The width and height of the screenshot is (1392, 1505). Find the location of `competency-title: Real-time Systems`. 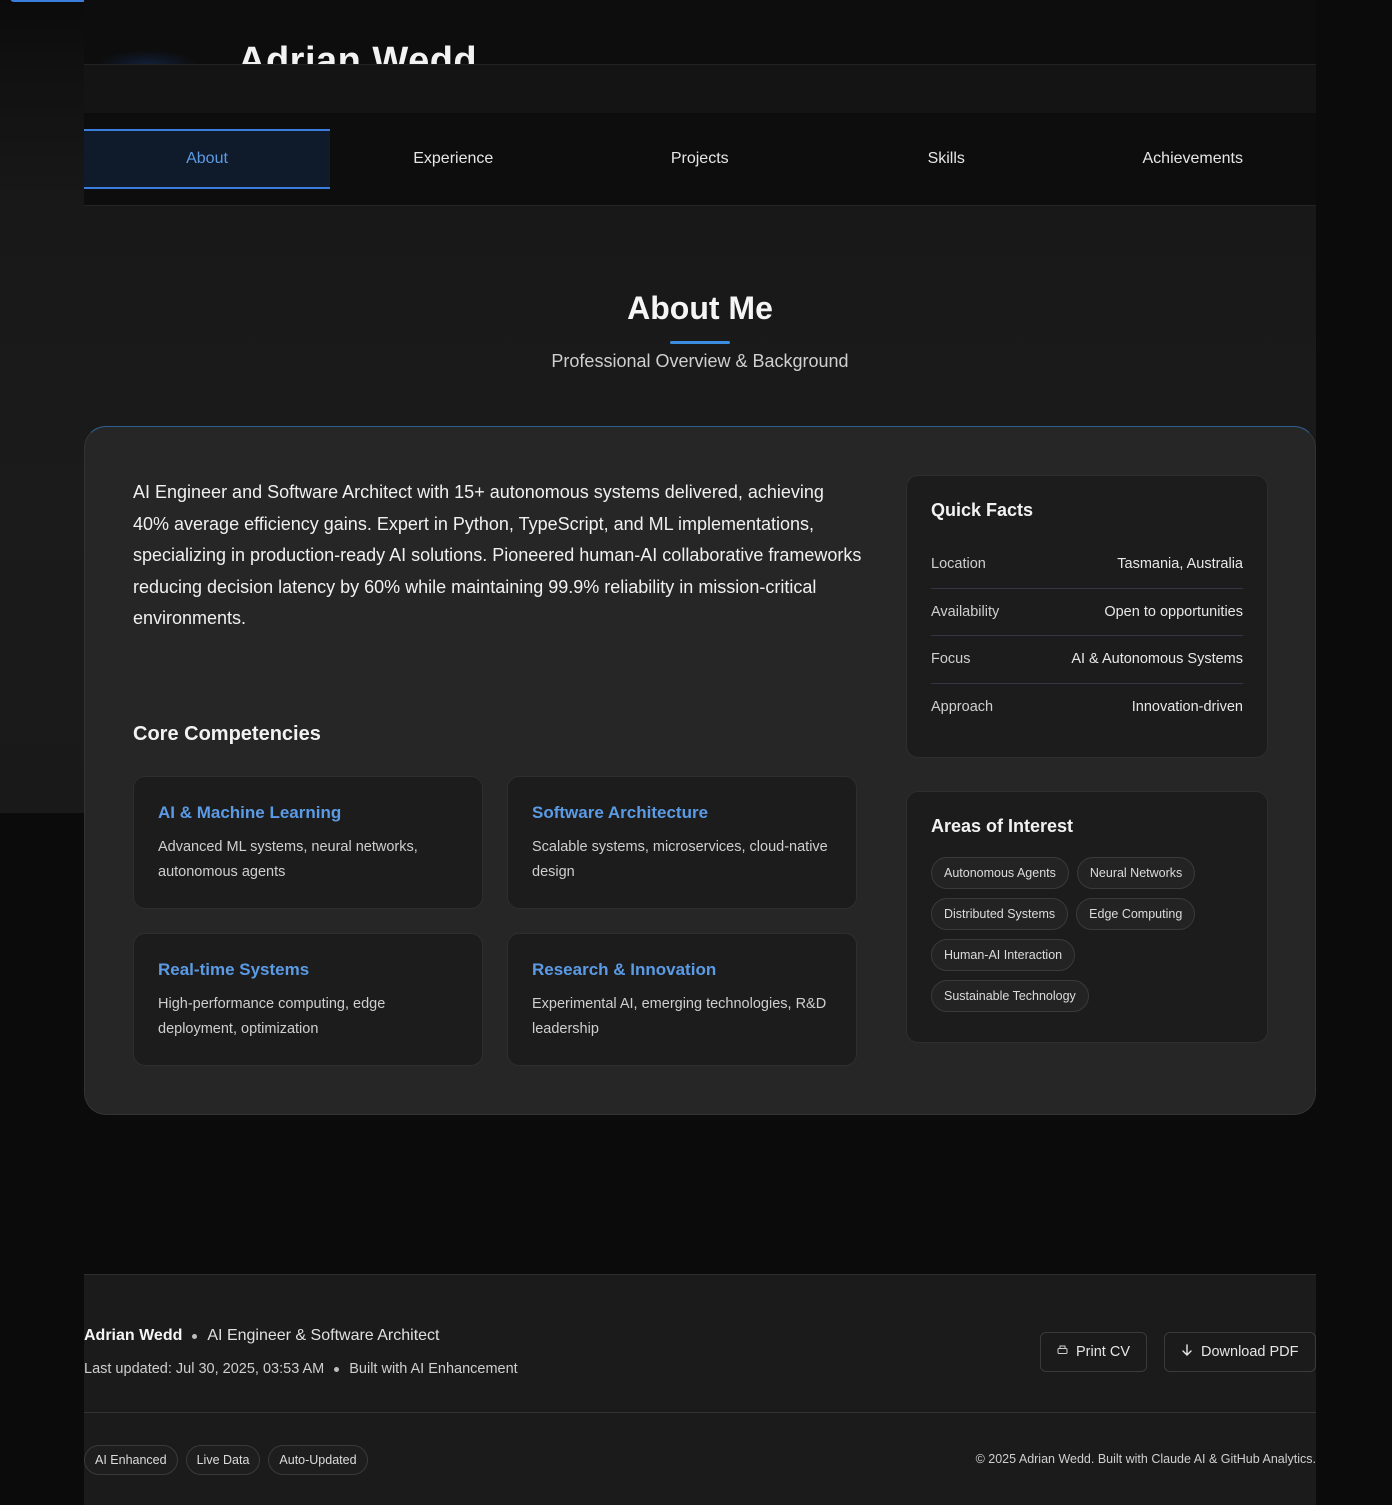

competency-title: Real-time Systems is located at coordinates (234, 969).